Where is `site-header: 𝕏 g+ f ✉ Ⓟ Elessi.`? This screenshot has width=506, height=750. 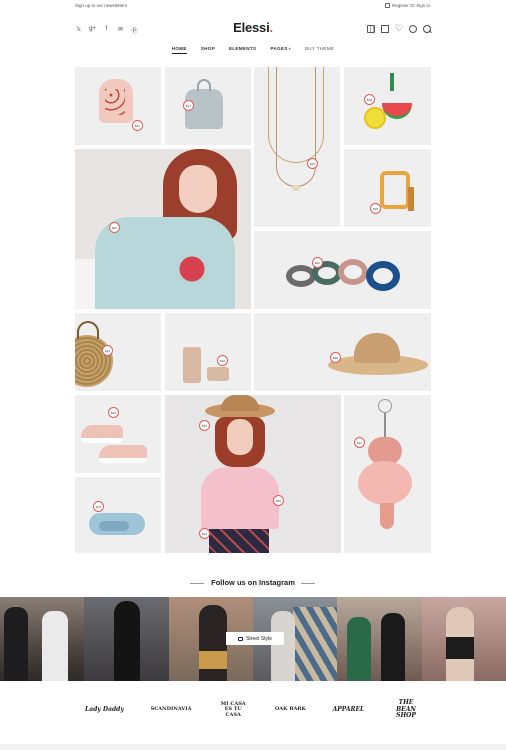 site-header: 𝕏 g+ f ✉ Ⓟ Elessi. is located at coordinates (253, 29).